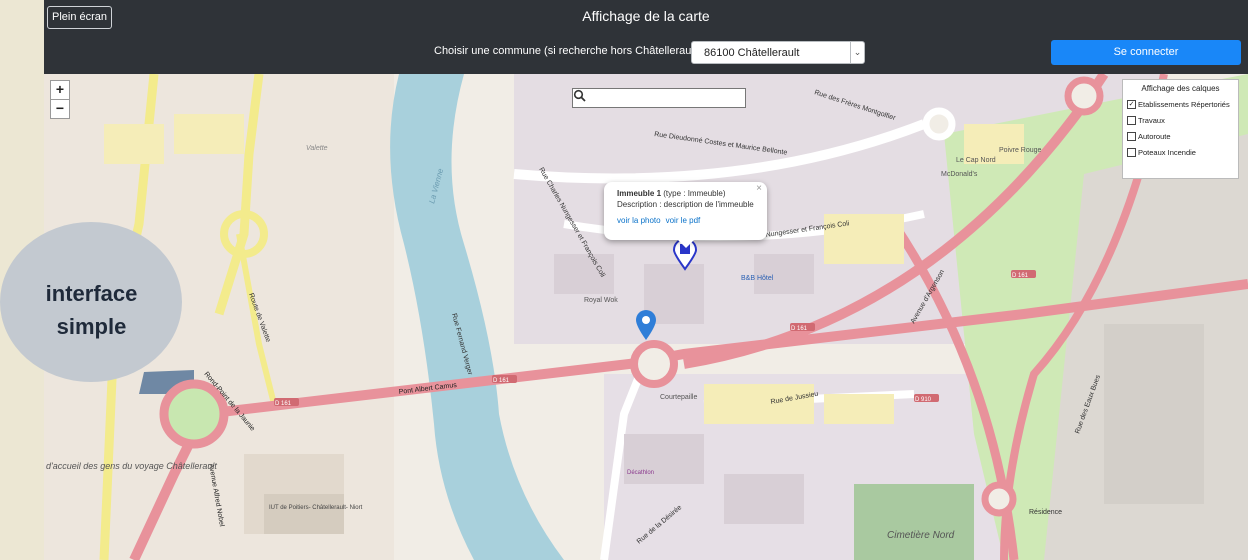  What do you see at coordinates (1180, 120) in the screenshot?
I see `layer-item-travaux: Travaux` at bounding box center [1180, 120].